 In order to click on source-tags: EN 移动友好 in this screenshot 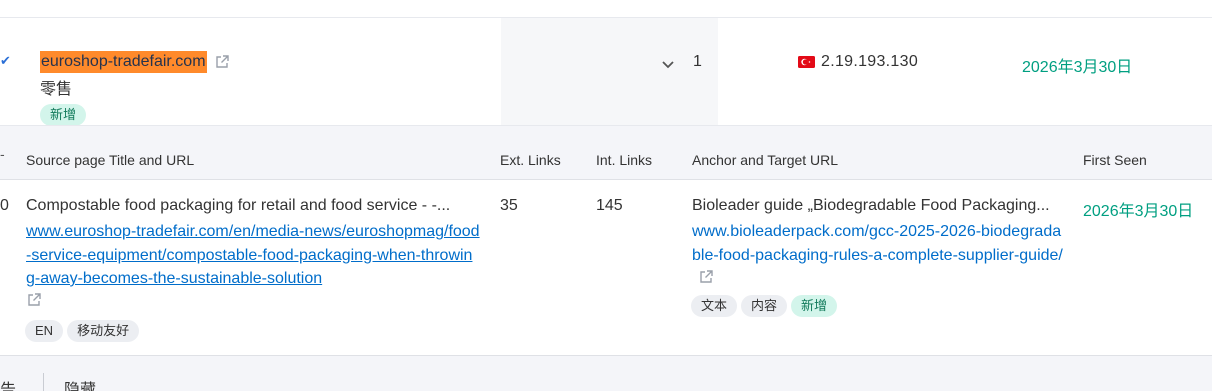, I will do `click(84, 331)`.